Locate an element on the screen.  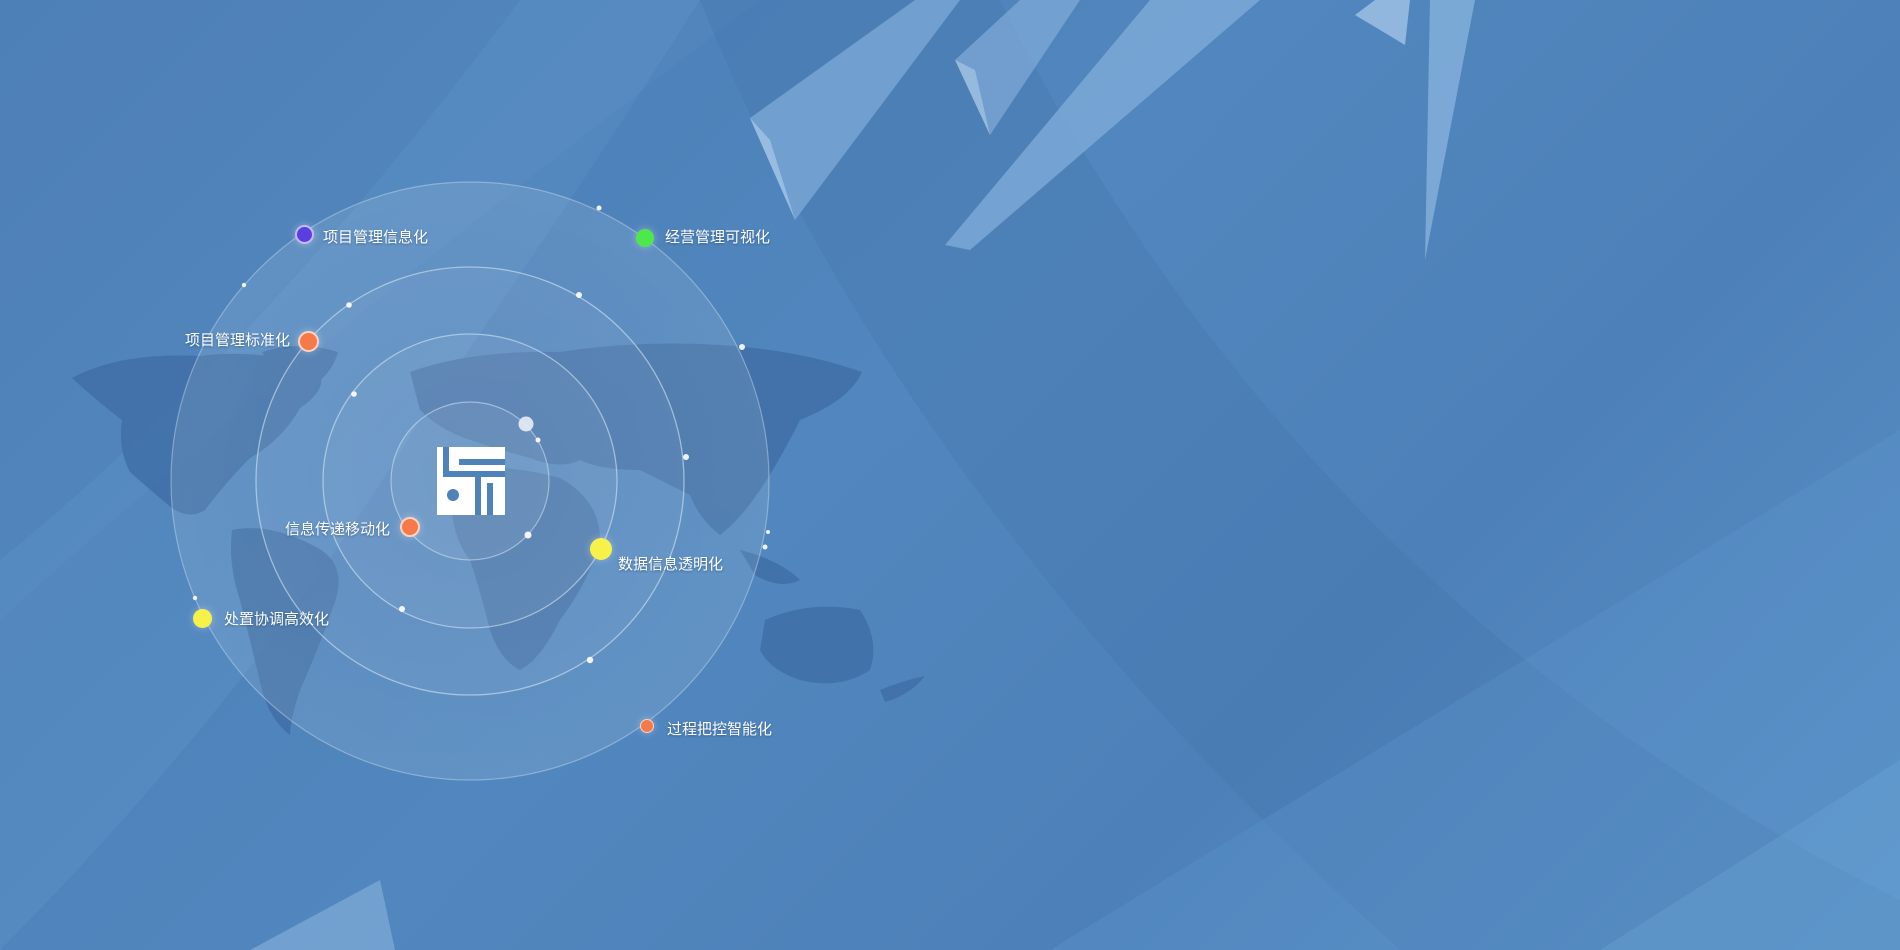
node-dot-mobile is located at coordinates (410, 527).